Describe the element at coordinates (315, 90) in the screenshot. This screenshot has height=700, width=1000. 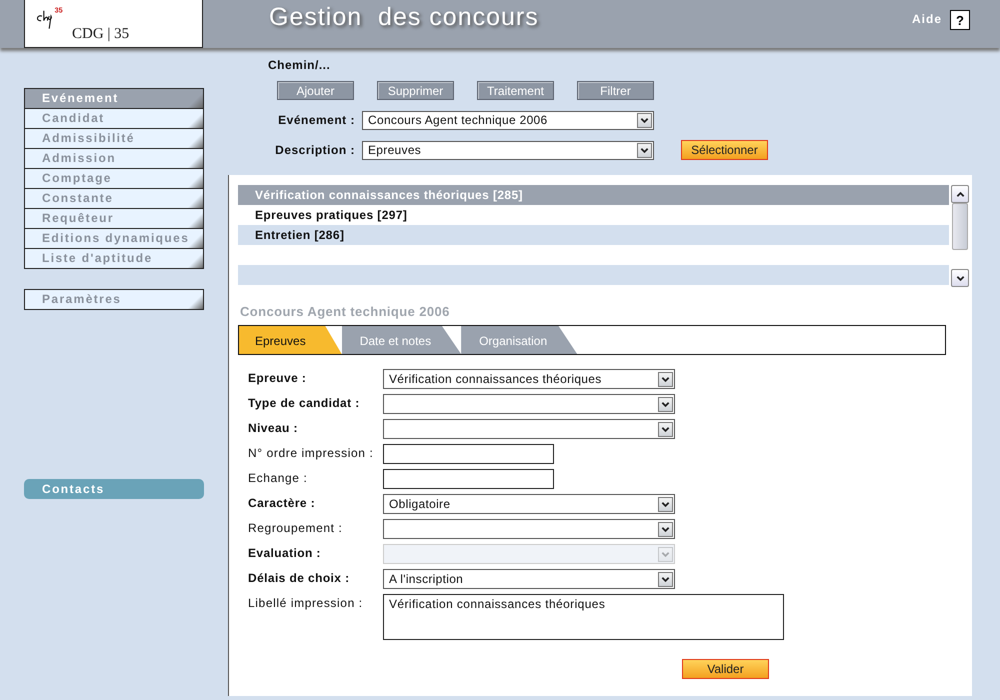
I see `toolbar-button: Ajouter` at that location.